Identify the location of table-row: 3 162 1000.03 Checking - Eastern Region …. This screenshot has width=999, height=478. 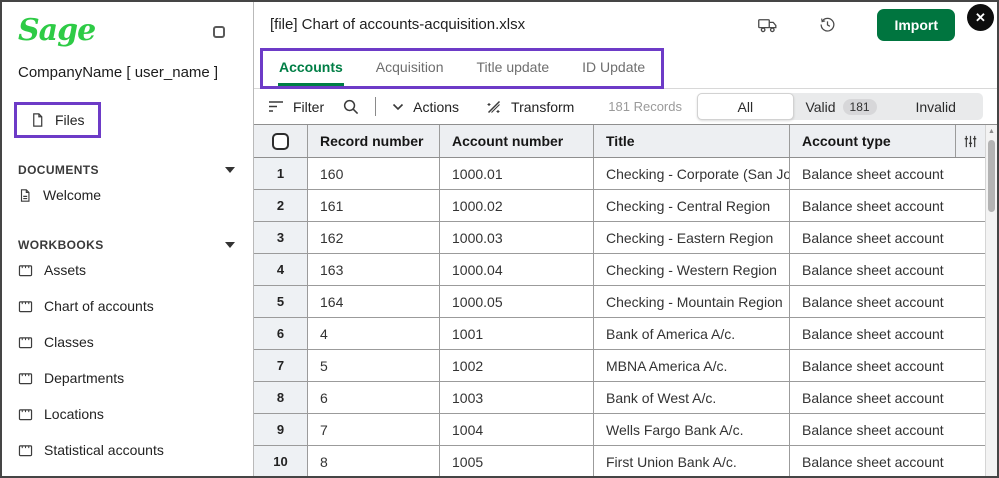
(619, 238).